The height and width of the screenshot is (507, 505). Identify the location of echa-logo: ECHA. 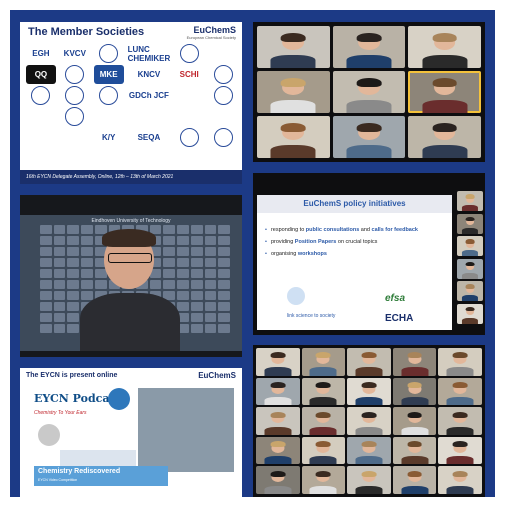
(399, 318).